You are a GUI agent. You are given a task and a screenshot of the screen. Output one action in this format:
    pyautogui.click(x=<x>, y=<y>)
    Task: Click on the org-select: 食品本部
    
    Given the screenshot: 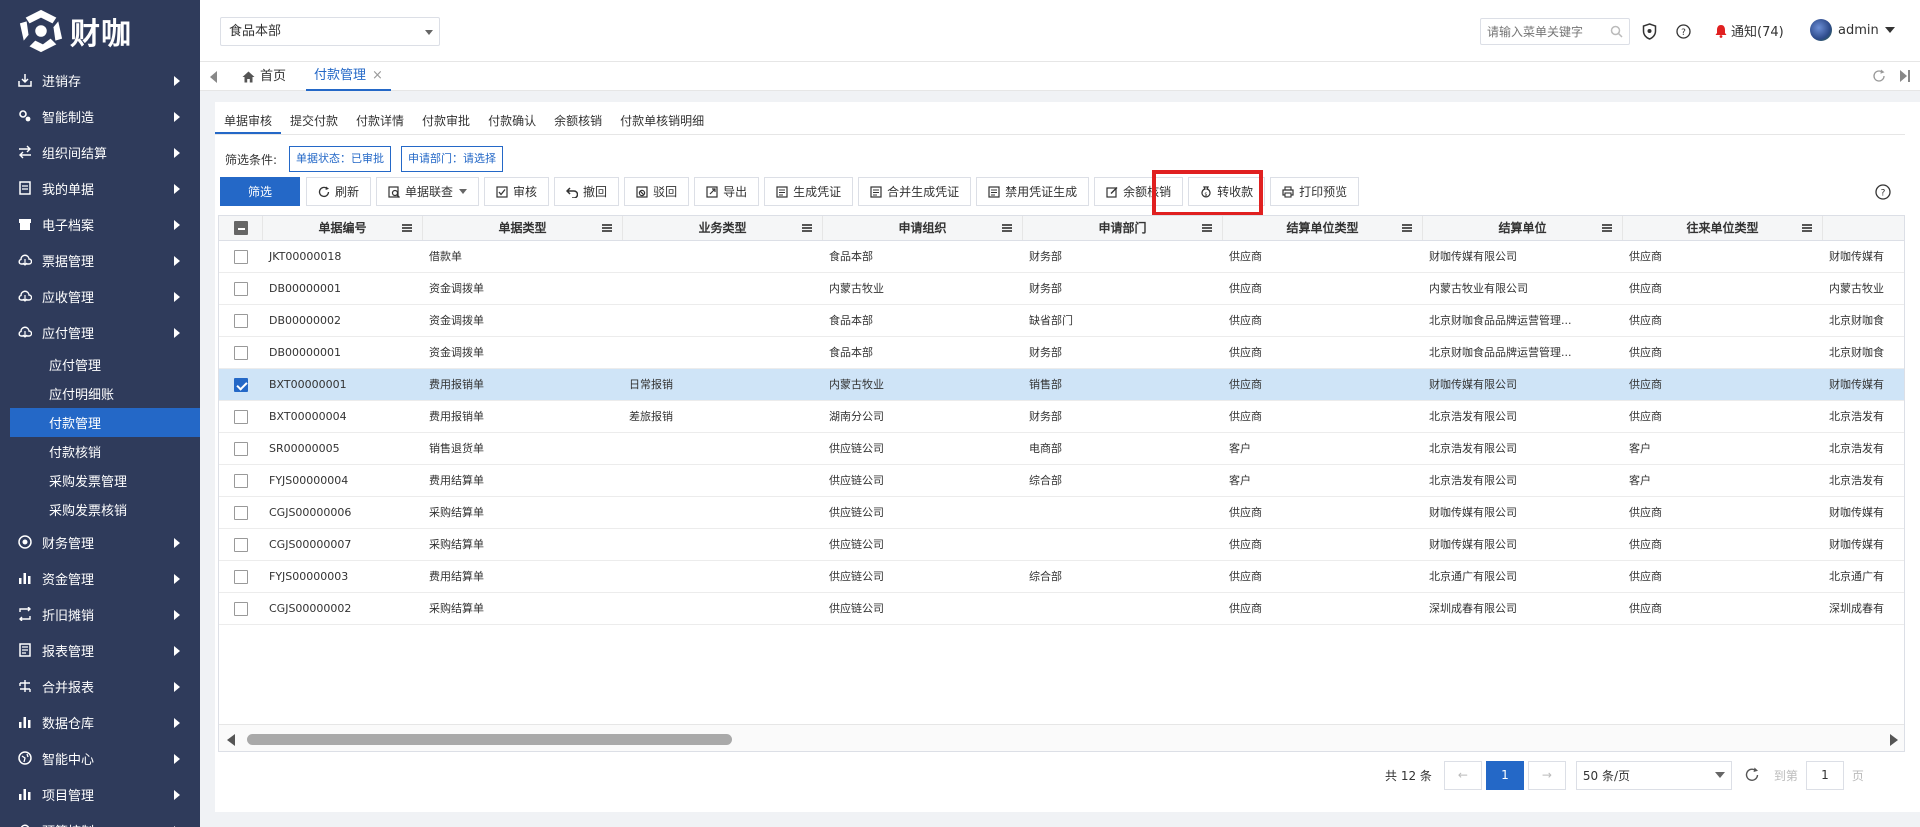 What is the action you would take?
    pyautogui.click(x=330, y=31)
    